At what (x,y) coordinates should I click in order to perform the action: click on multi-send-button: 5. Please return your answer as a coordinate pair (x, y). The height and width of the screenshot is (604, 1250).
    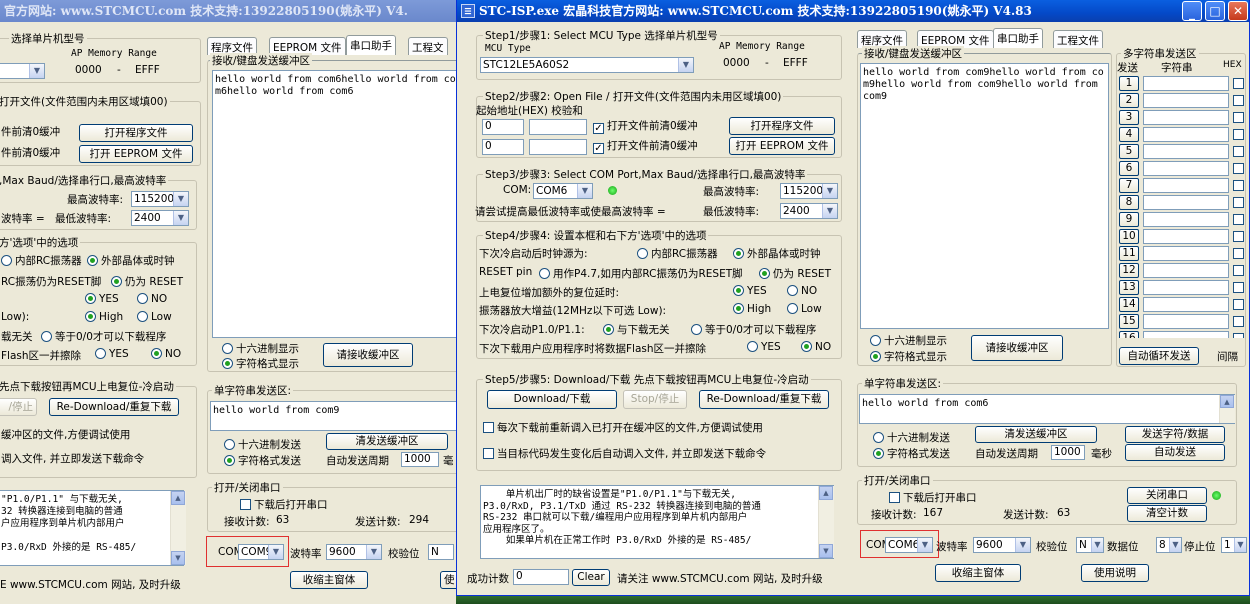
    Looking at the image, I should click on (1129, 151).